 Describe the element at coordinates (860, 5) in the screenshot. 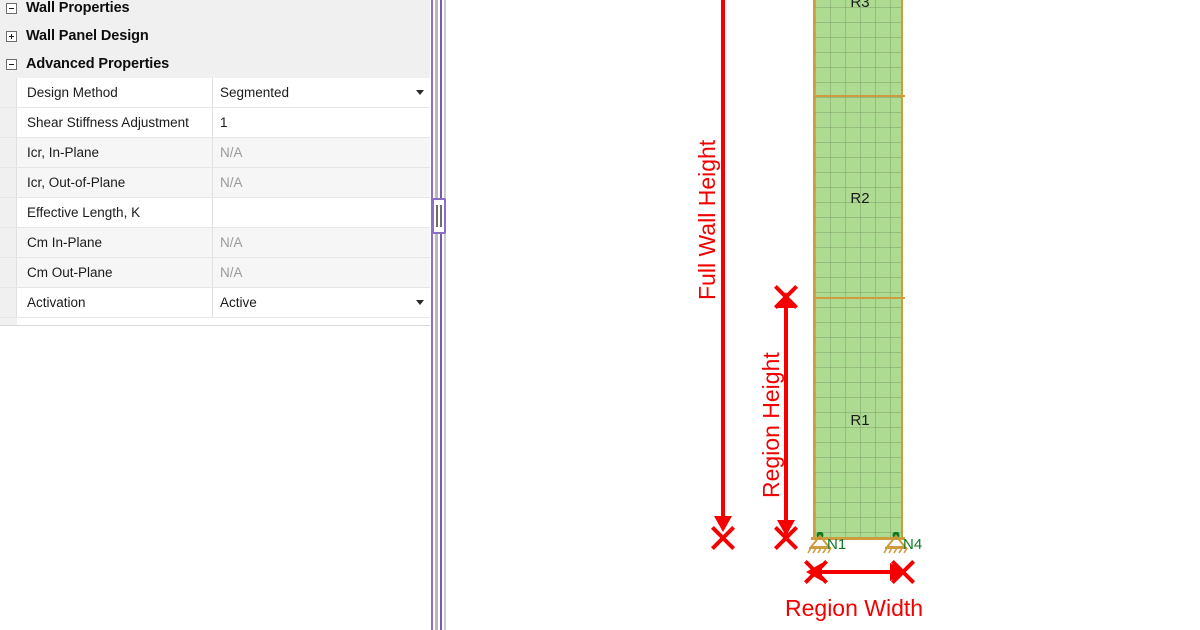

I see `region-label-r3: R3` at that location.